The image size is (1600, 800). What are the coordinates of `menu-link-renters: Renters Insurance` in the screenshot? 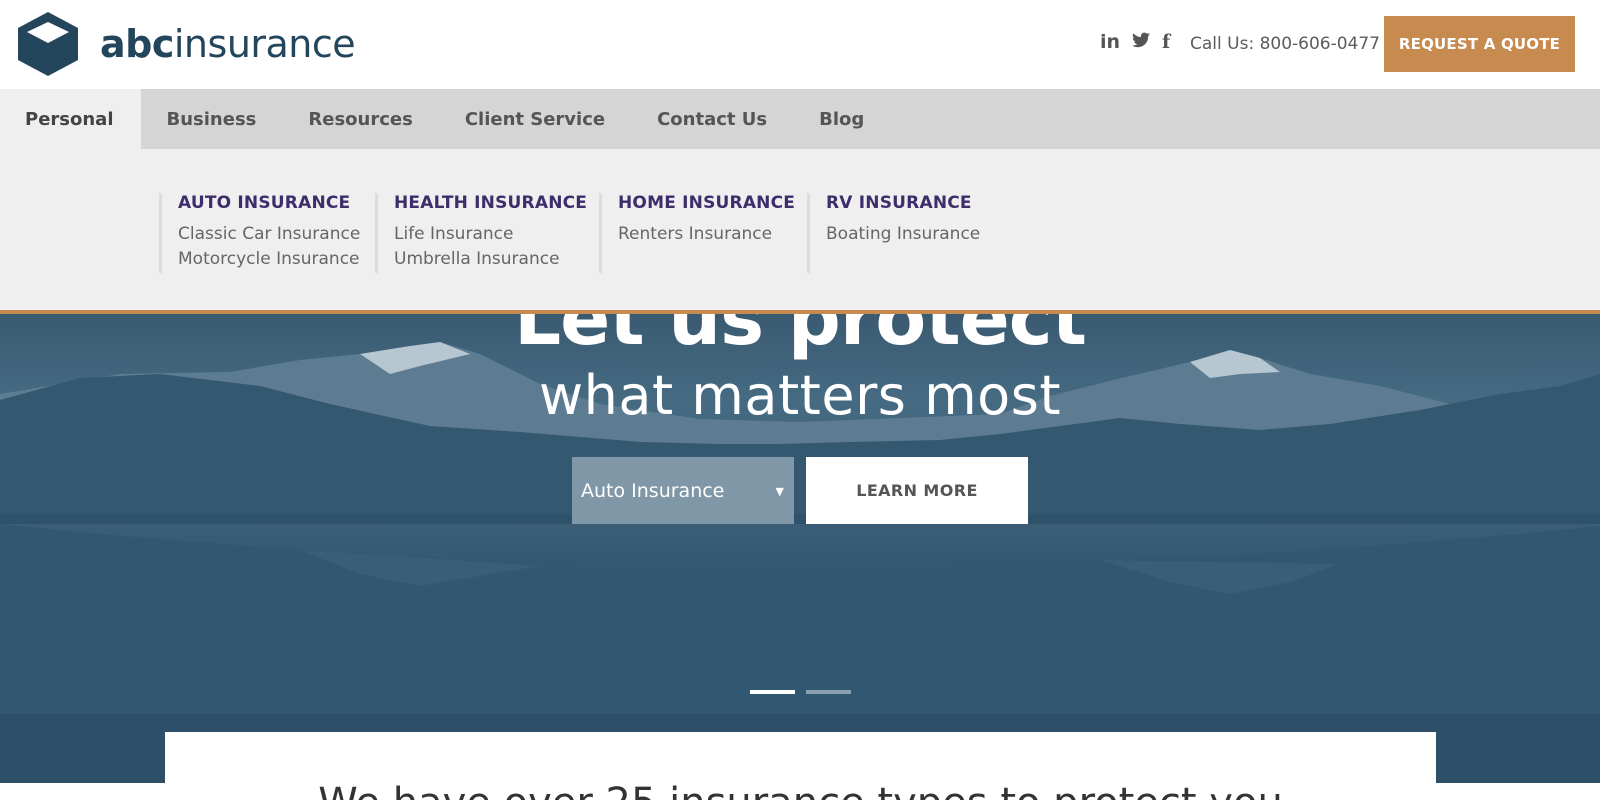 It's located at (706, 234).